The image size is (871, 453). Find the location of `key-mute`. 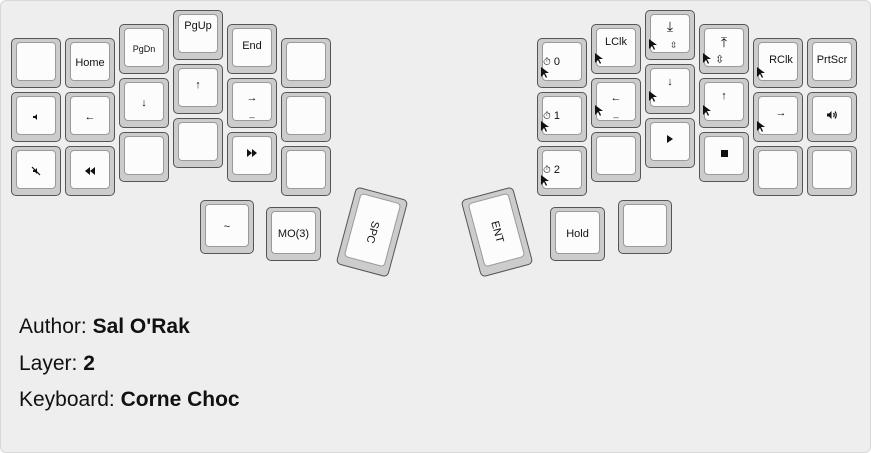

key-mute is located at coordinates (36, 171).